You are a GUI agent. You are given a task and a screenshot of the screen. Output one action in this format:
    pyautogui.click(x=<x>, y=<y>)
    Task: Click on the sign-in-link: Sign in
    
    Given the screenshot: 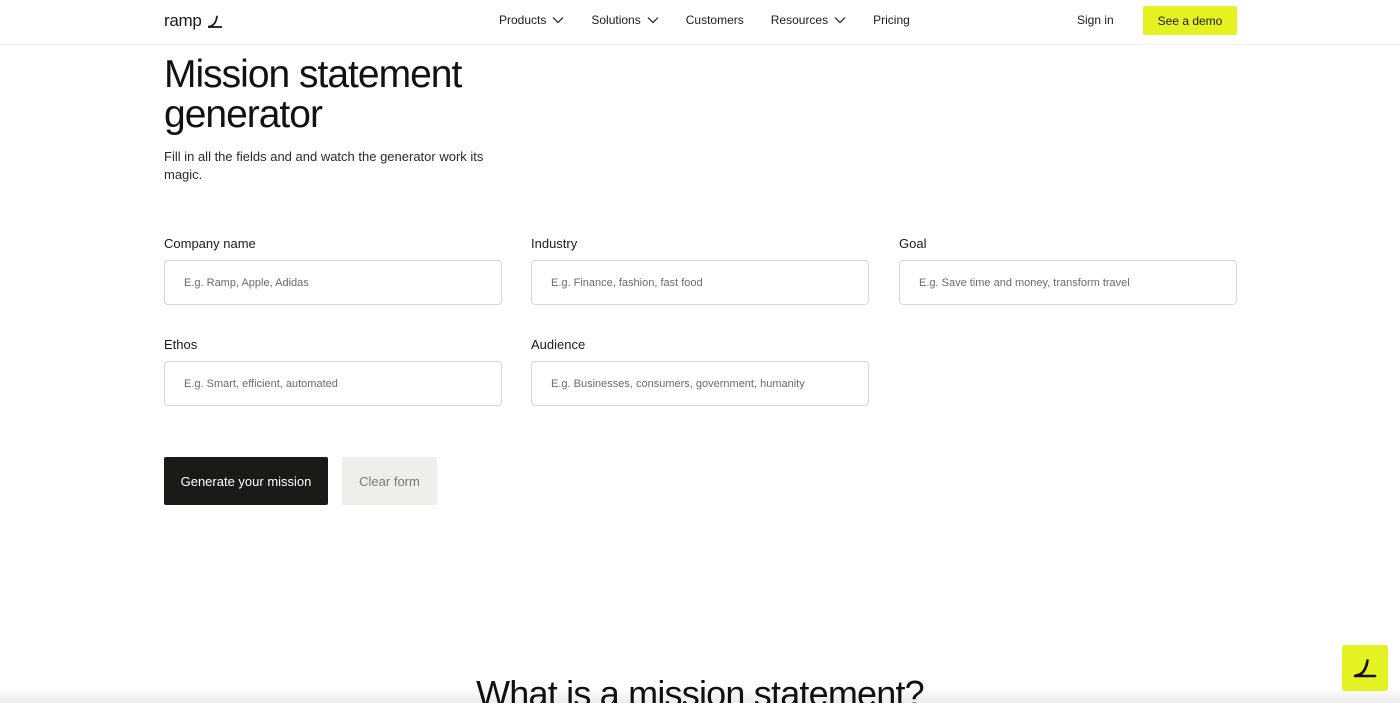 What is the action you would take?
    pyautogui.click(x=1095, y=20)
    